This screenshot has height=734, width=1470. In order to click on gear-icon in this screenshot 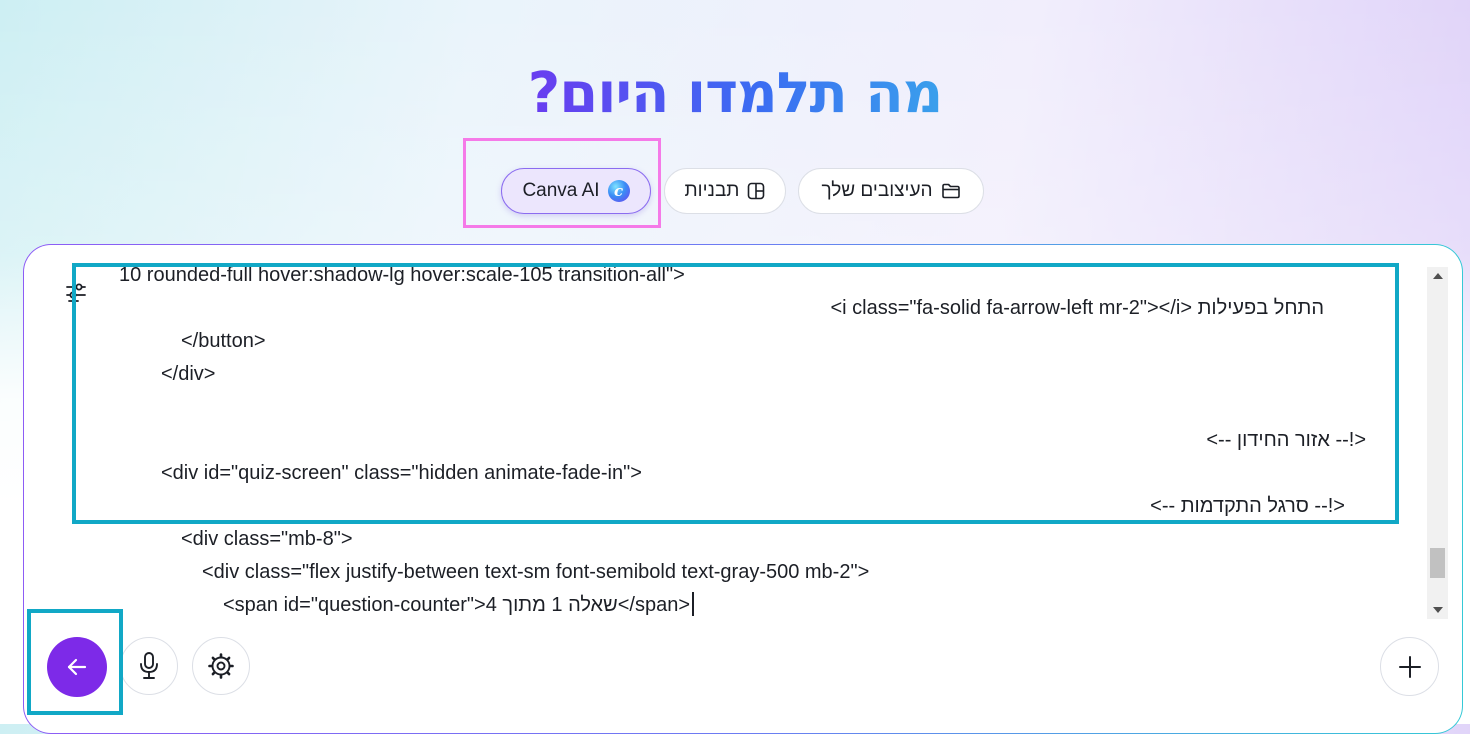, I will do `click(221, 666)`.